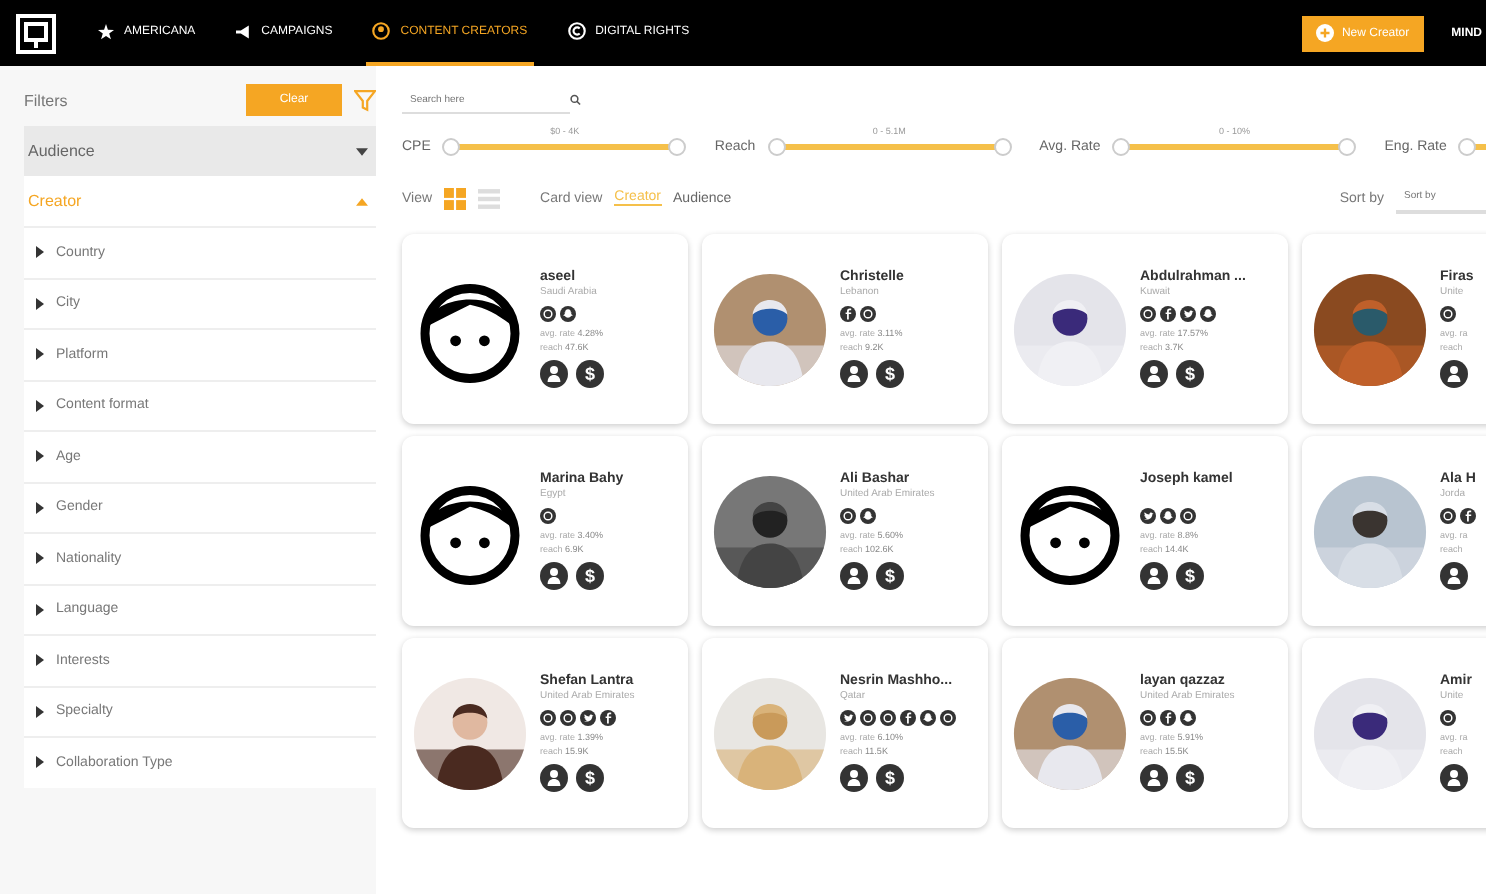  Describe the element at coordinates (243, 31) in the screenshot. I see `megaphone-icon` at that location.